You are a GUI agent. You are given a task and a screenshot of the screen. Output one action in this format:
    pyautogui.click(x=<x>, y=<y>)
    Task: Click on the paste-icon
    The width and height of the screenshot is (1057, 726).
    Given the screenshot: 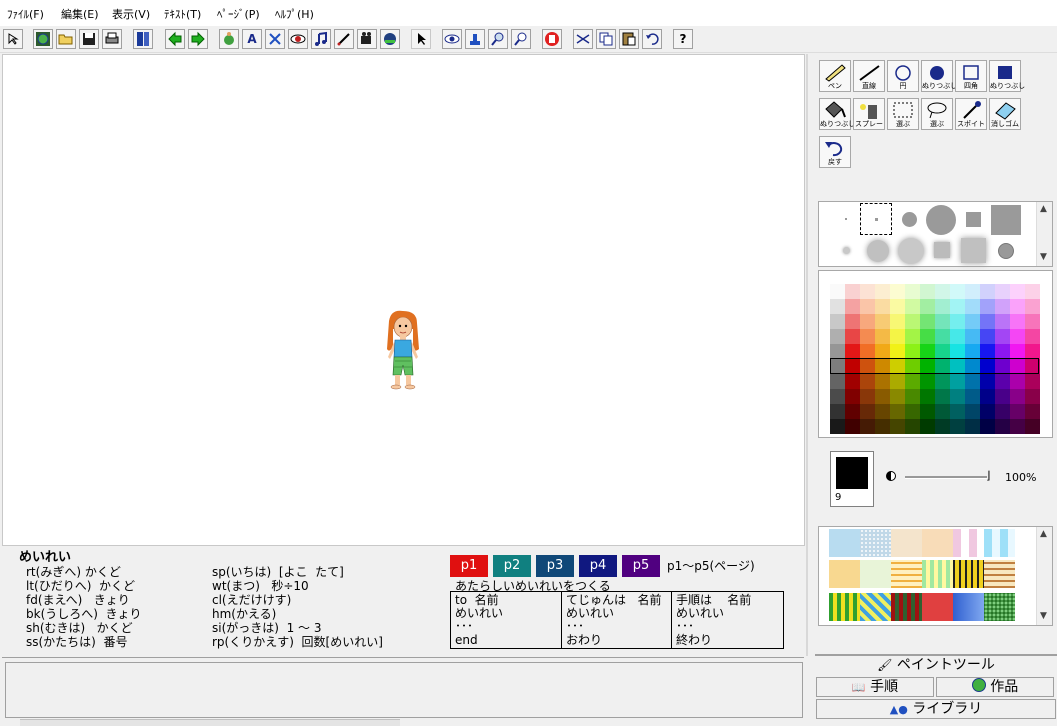 What is the action you would take?
    pyautogui.click(x=629, y=39)
    